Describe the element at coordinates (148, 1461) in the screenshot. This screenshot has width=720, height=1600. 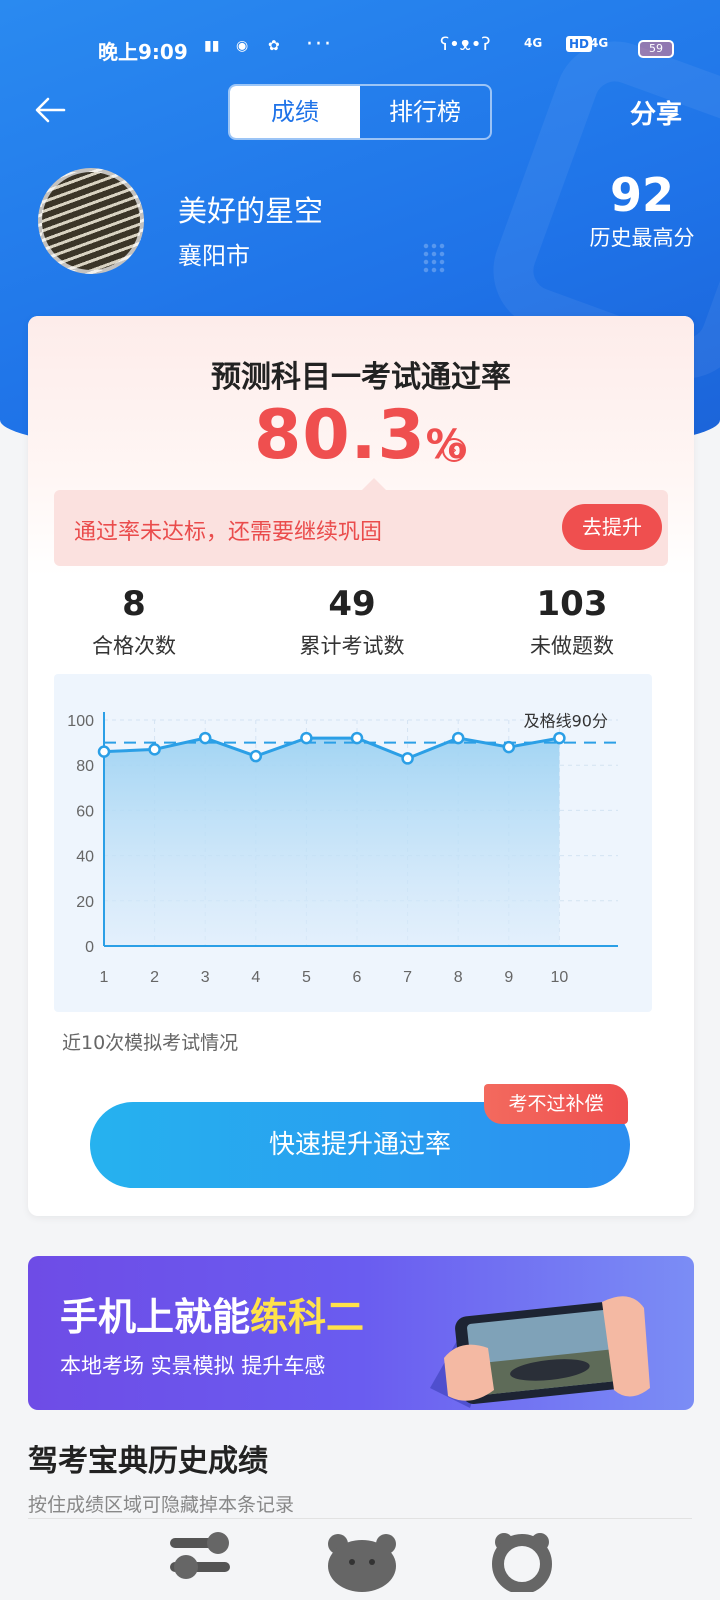
I see `history-title: 驾考宝典历史成绩` at that location.